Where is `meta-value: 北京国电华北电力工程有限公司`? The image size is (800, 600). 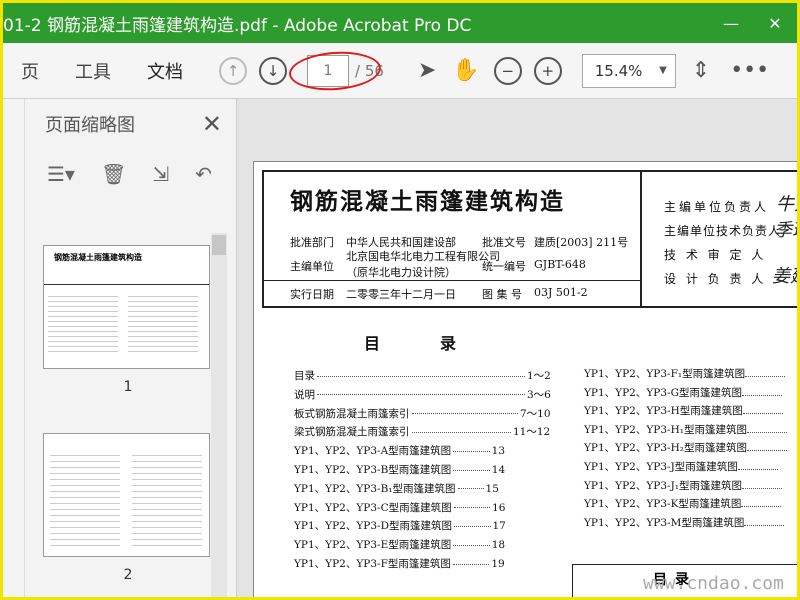
meta-value: 北京国电华北电力工程有限公司 is located at coordinates (423, 256).